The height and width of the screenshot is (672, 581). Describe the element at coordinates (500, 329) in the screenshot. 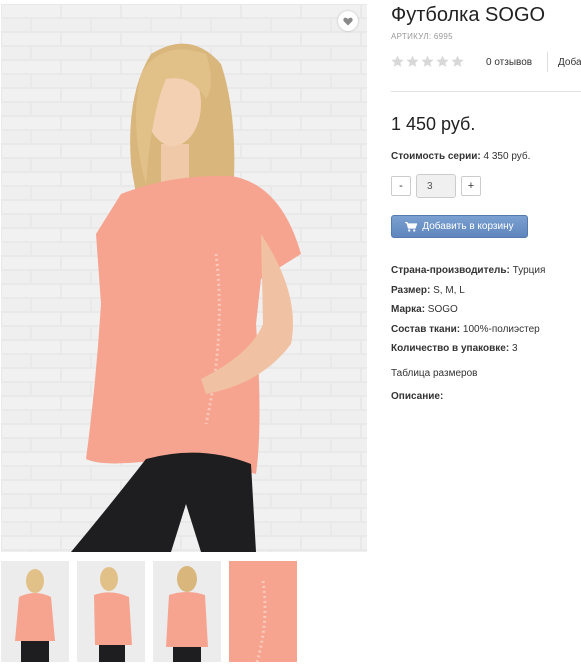

I see `property-value: 100%-полиэстер` at that location.